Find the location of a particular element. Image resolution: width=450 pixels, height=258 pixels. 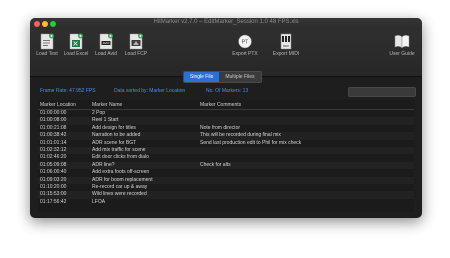

load-avid-button: AVID Load Avid is located at coordinates (106, 45).